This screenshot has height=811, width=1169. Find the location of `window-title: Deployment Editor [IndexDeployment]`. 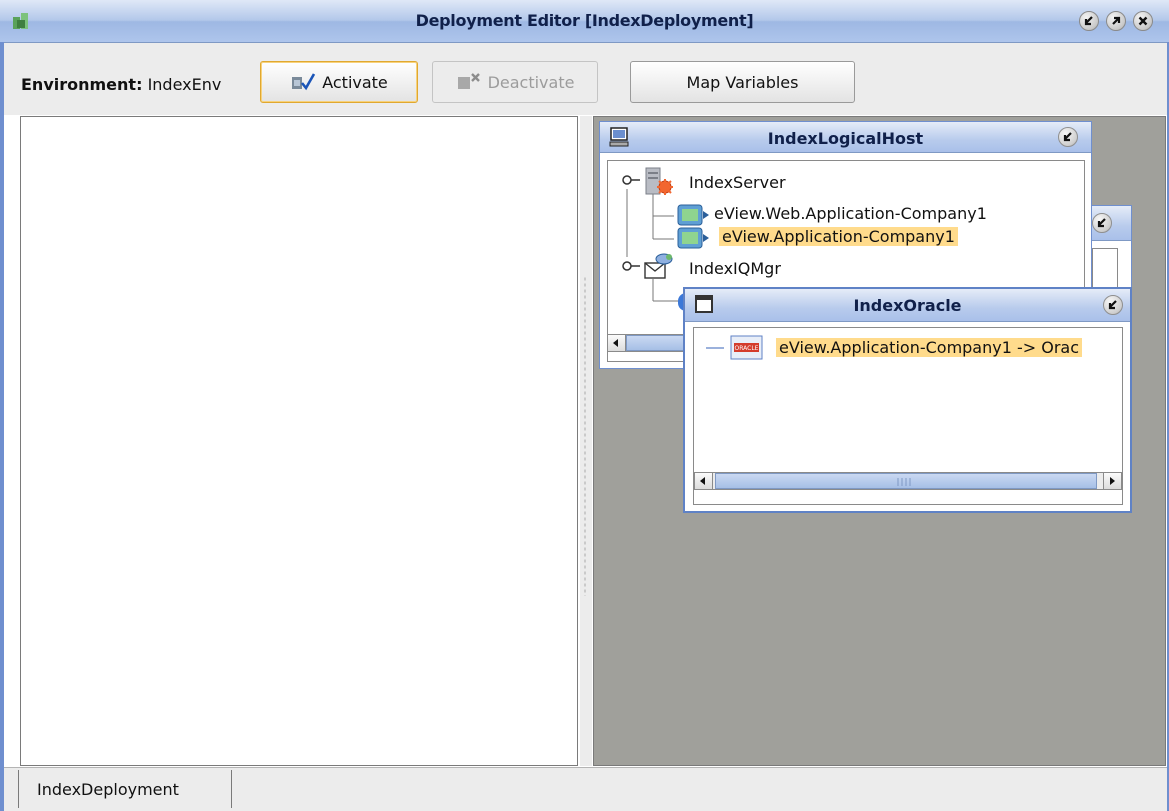

window-title: Deployment Editor [IndexDeployment] is located at coordinates (584, 20).